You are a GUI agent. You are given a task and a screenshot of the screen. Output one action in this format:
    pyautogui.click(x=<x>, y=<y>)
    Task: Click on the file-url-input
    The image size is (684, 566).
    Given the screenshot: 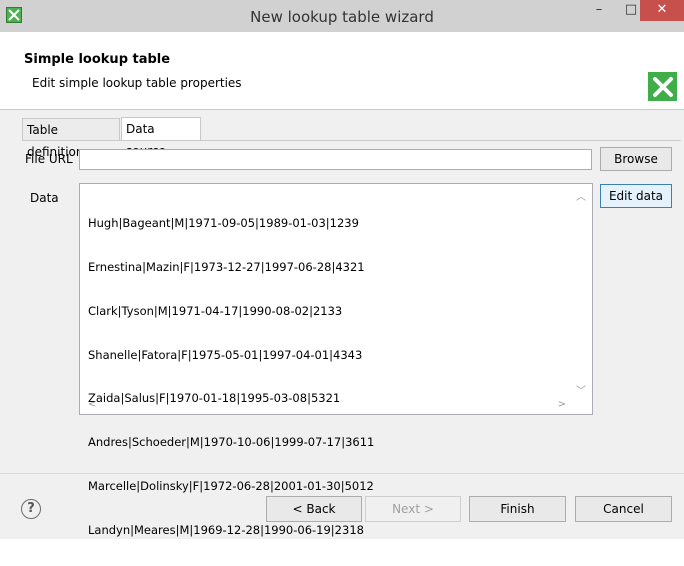 What is the action you would take?
    pyautogui.click(x=335, y=159)
    